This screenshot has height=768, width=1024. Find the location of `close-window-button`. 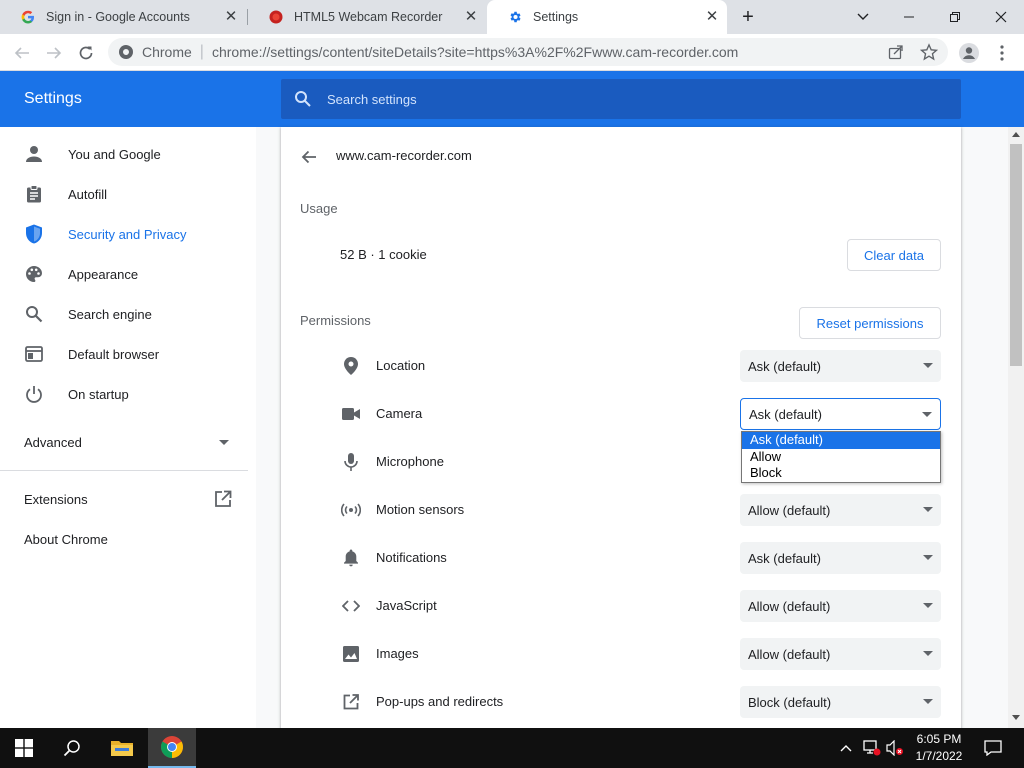

close-window-button is located at coordinates (1001, 17).